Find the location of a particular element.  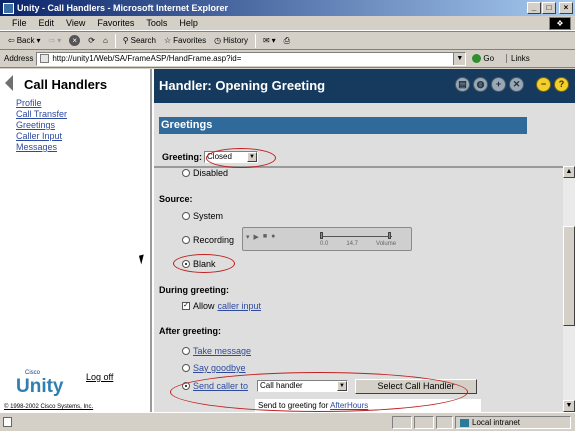

menu-favorites: Favorites is located at coordinates (115, 23).